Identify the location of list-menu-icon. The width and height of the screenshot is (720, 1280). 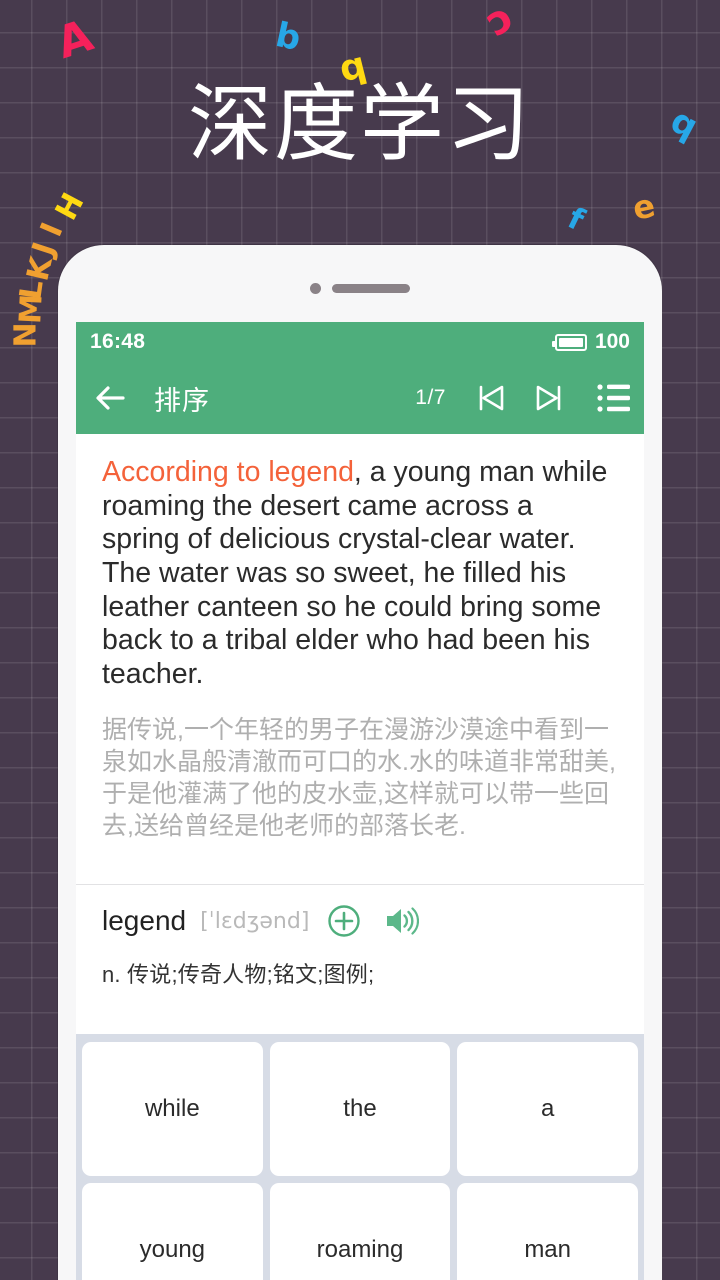
(613, 398).